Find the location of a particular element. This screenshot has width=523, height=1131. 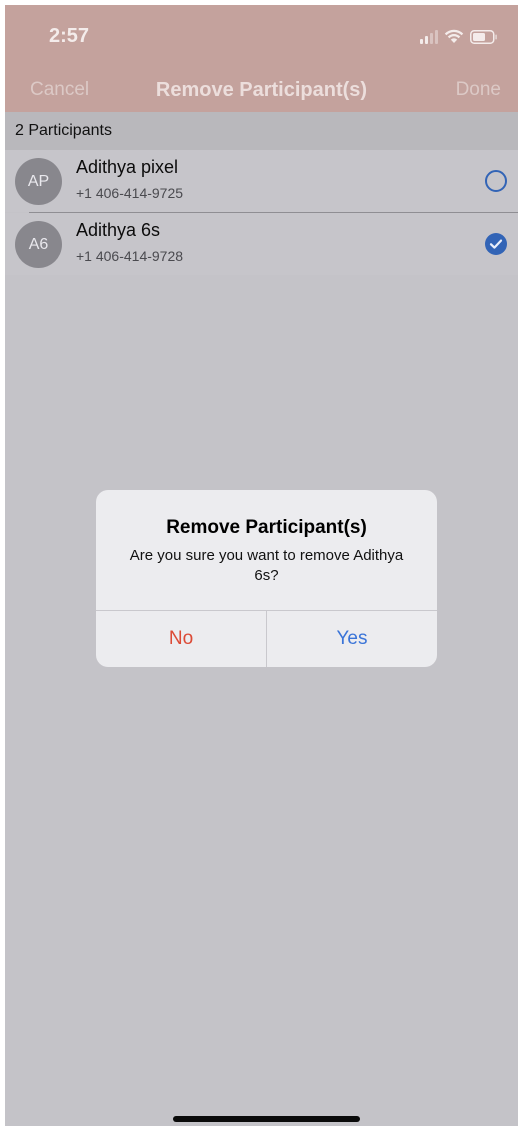

participant-name: Adithya pixel is located at coordinates (127, 167).